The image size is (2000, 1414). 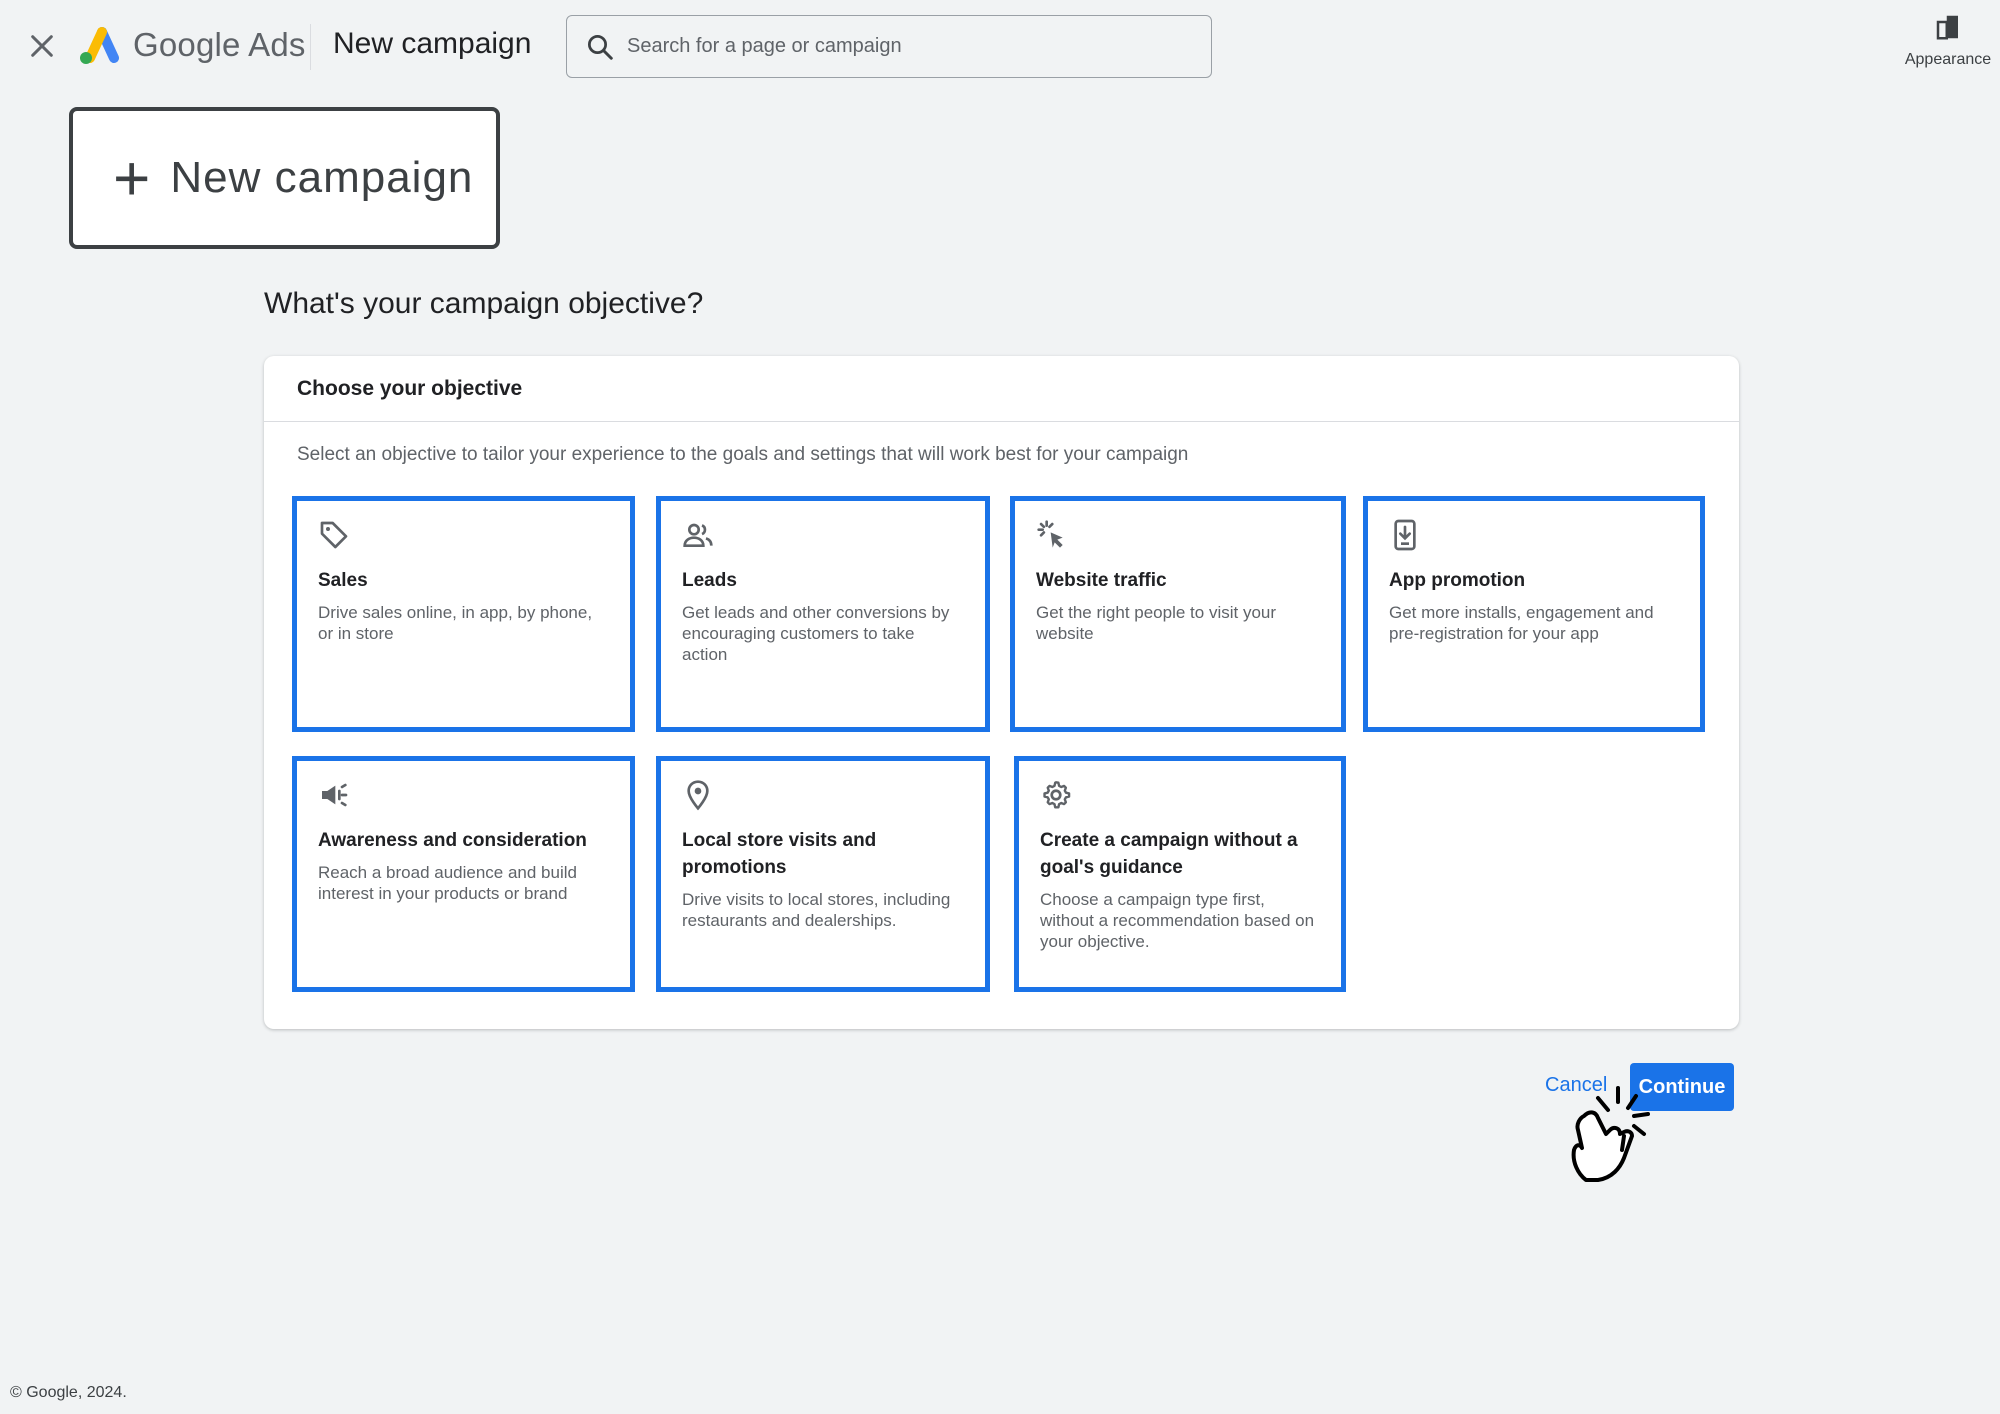 What do you see at coordinates (1948, 59) in the screenshot?
I see `appearance-label: Appearance` at bounding box center [1948, 59].